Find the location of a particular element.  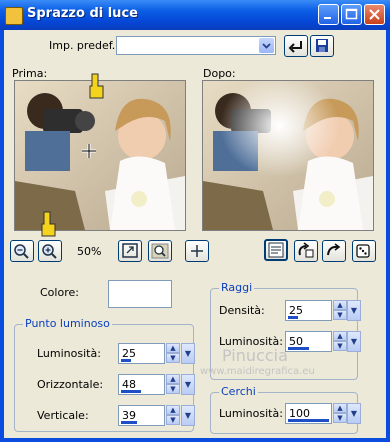

redo-button is located at coordinates (334, 251).